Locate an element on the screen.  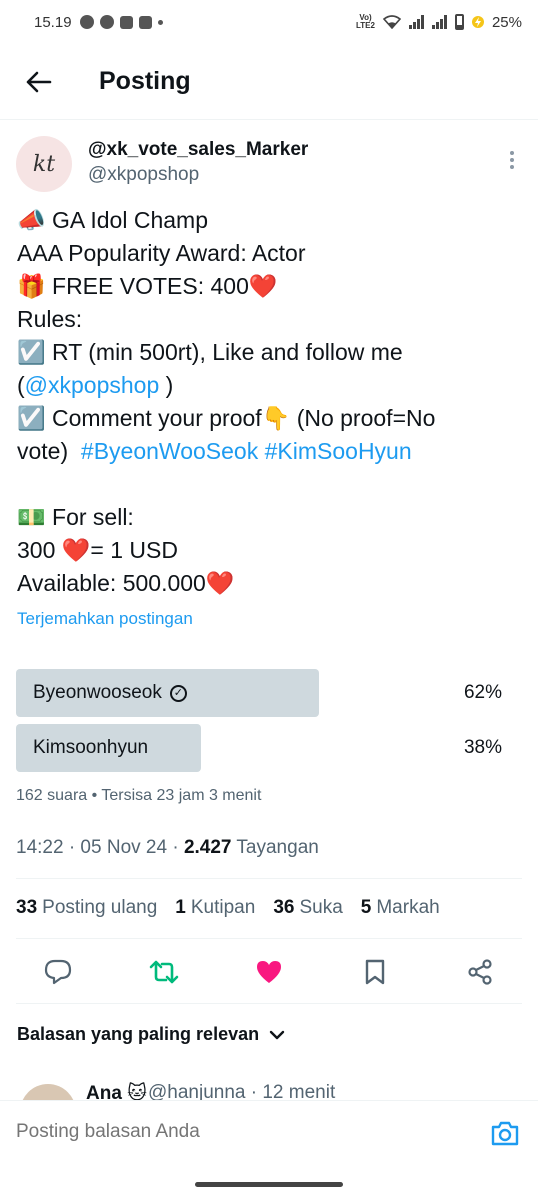
share-button is located at coordinates (480, 972).